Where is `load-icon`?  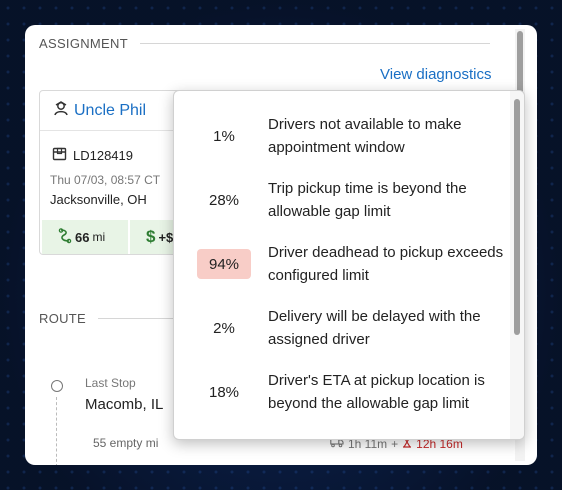
load-icon is located at coordinates (59, 155).